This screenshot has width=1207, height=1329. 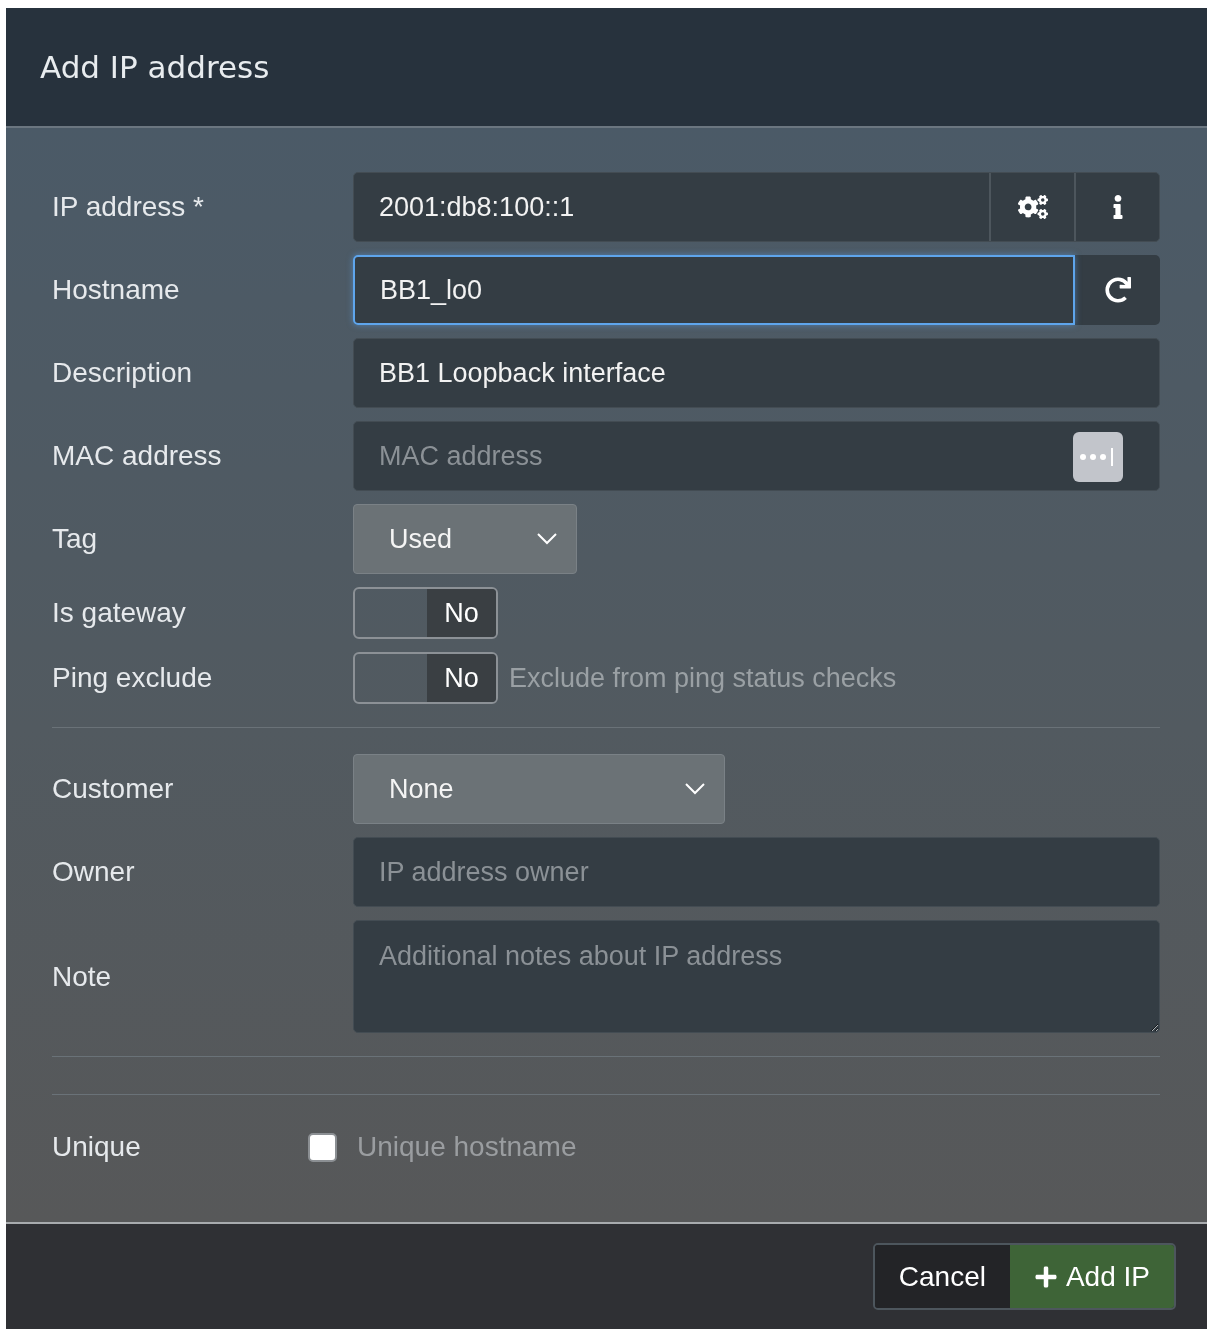 I want to click on plus-icon, so click(x=1045, y=1276).